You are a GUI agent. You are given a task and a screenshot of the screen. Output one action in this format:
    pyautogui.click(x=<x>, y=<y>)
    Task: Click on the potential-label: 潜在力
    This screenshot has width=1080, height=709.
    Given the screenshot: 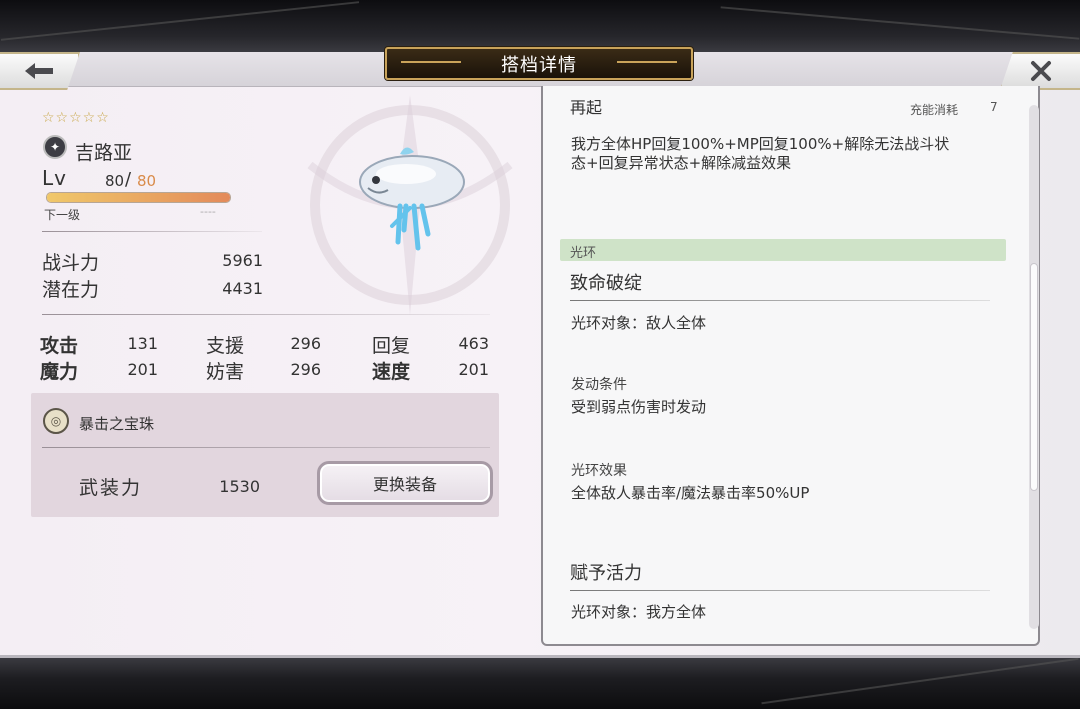 What is the action you would take?
    pyautogui.click(x=71, y=290)
    